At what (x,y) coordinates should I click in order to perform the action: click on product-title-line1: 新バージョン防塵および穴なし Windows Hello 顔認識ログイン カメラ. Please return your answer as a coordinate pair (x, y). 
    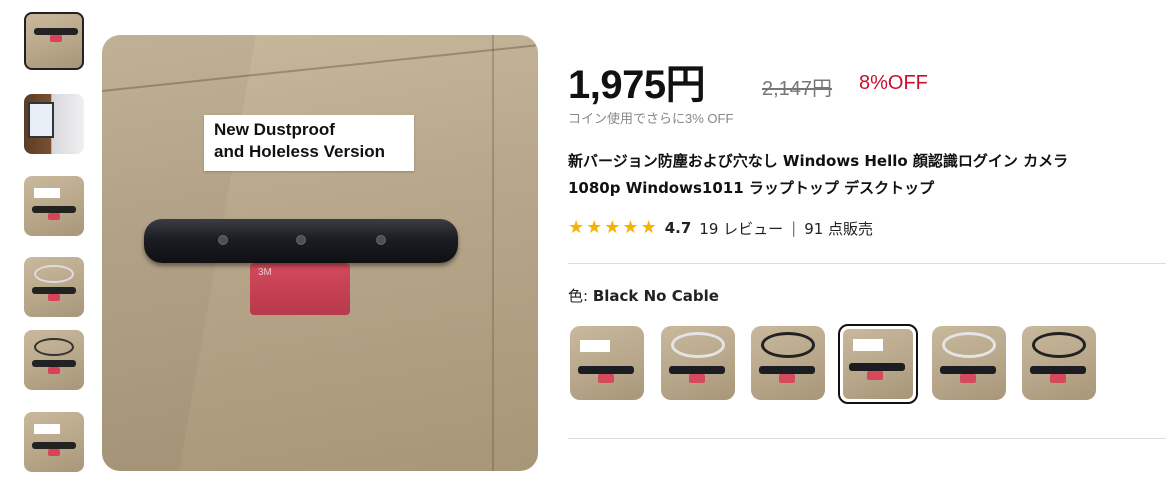
    Looking at the image, I should click on (818, 161).